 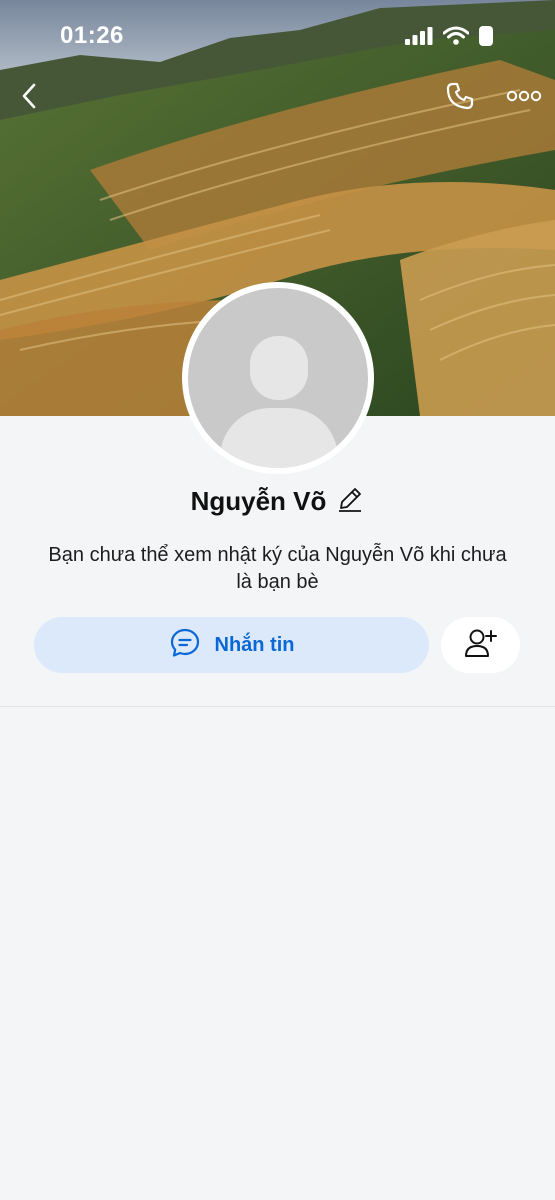 I want to click on profile-name-row: Nguyễn Võ, so click(x=277, y=501).